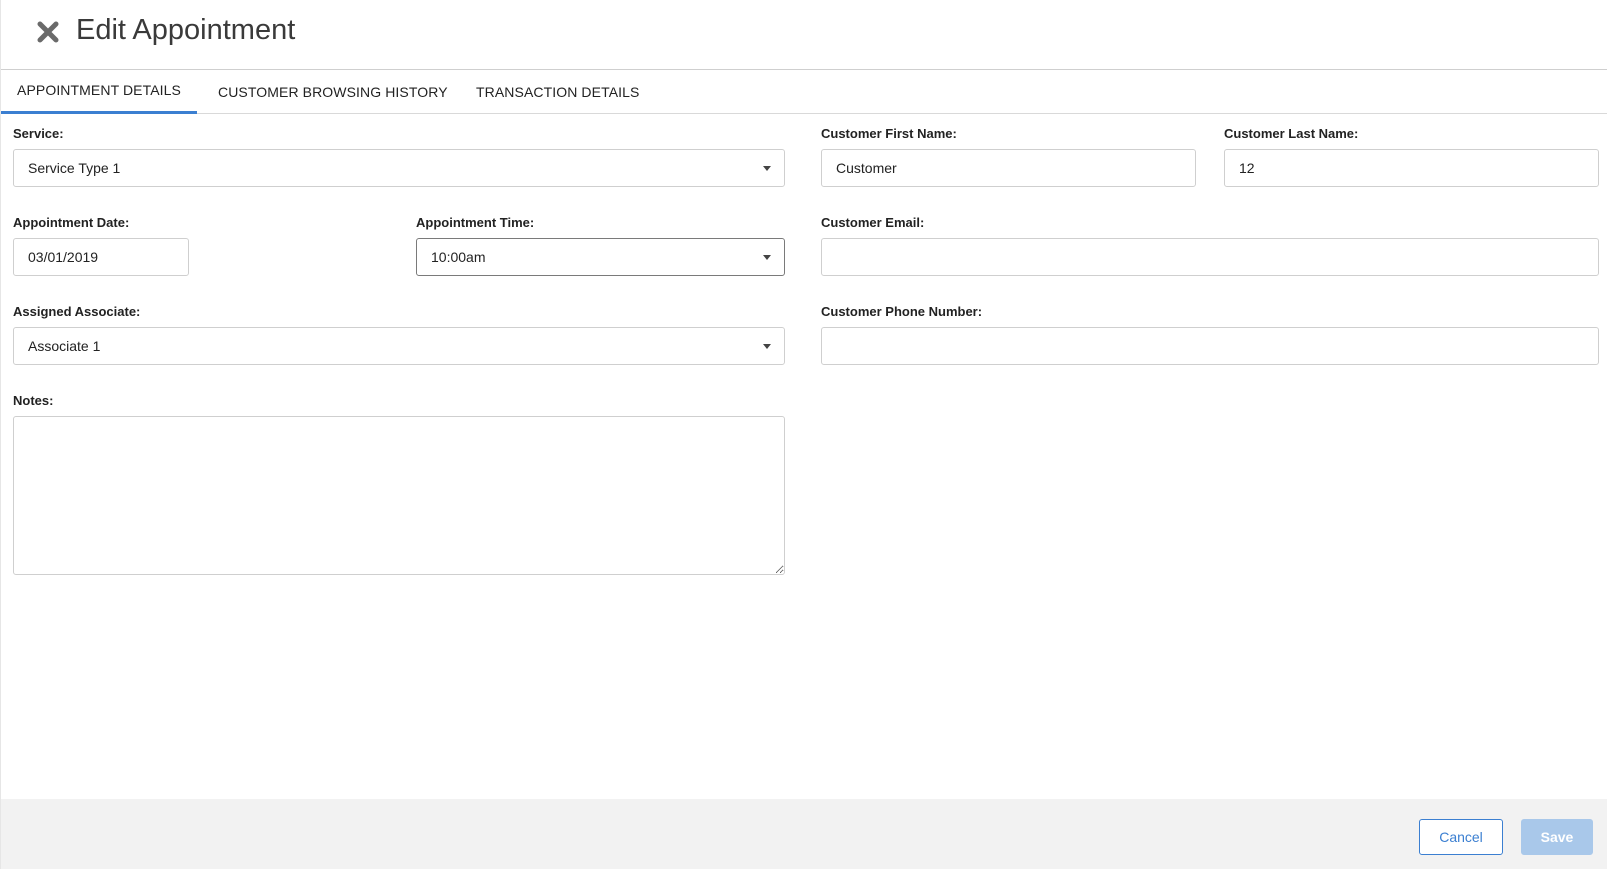 The height and width of the screenshot is (869, 1607). Describe the element at coordinates (1210, 346) in the screenshot. I see `customer-phone-input` at that location.